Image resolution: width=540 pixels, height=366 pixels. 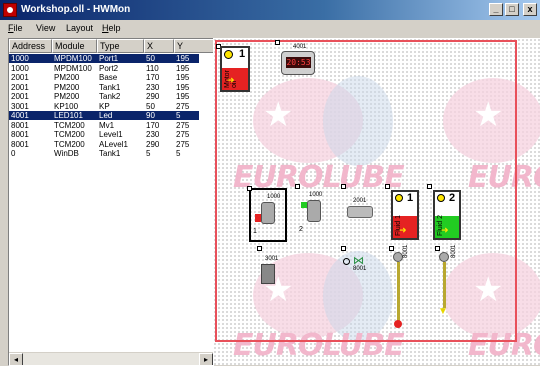 What do you see at coordinates (300, 47) in the screenshot?
I see `led-address-label: 4001` at bounding box center [300, 47].